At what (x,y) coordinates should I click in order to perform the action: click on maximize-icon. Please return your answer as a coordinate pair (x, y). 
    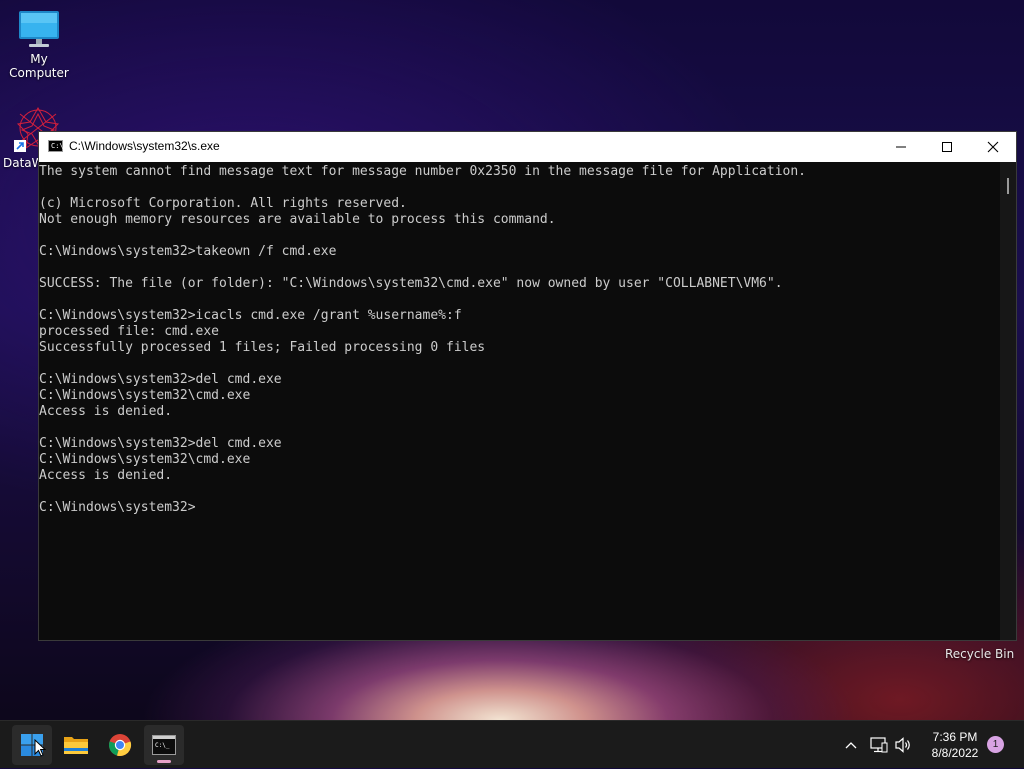
    Looking at the image, I should click on (947, 147).